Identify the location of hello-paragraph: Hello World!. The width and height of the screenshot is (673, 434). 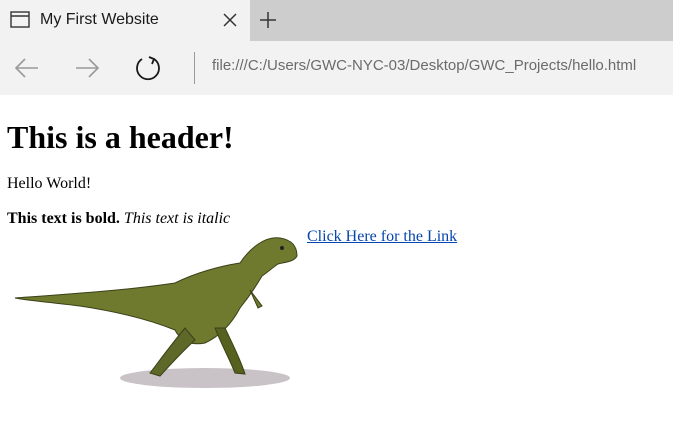
(49, 183).